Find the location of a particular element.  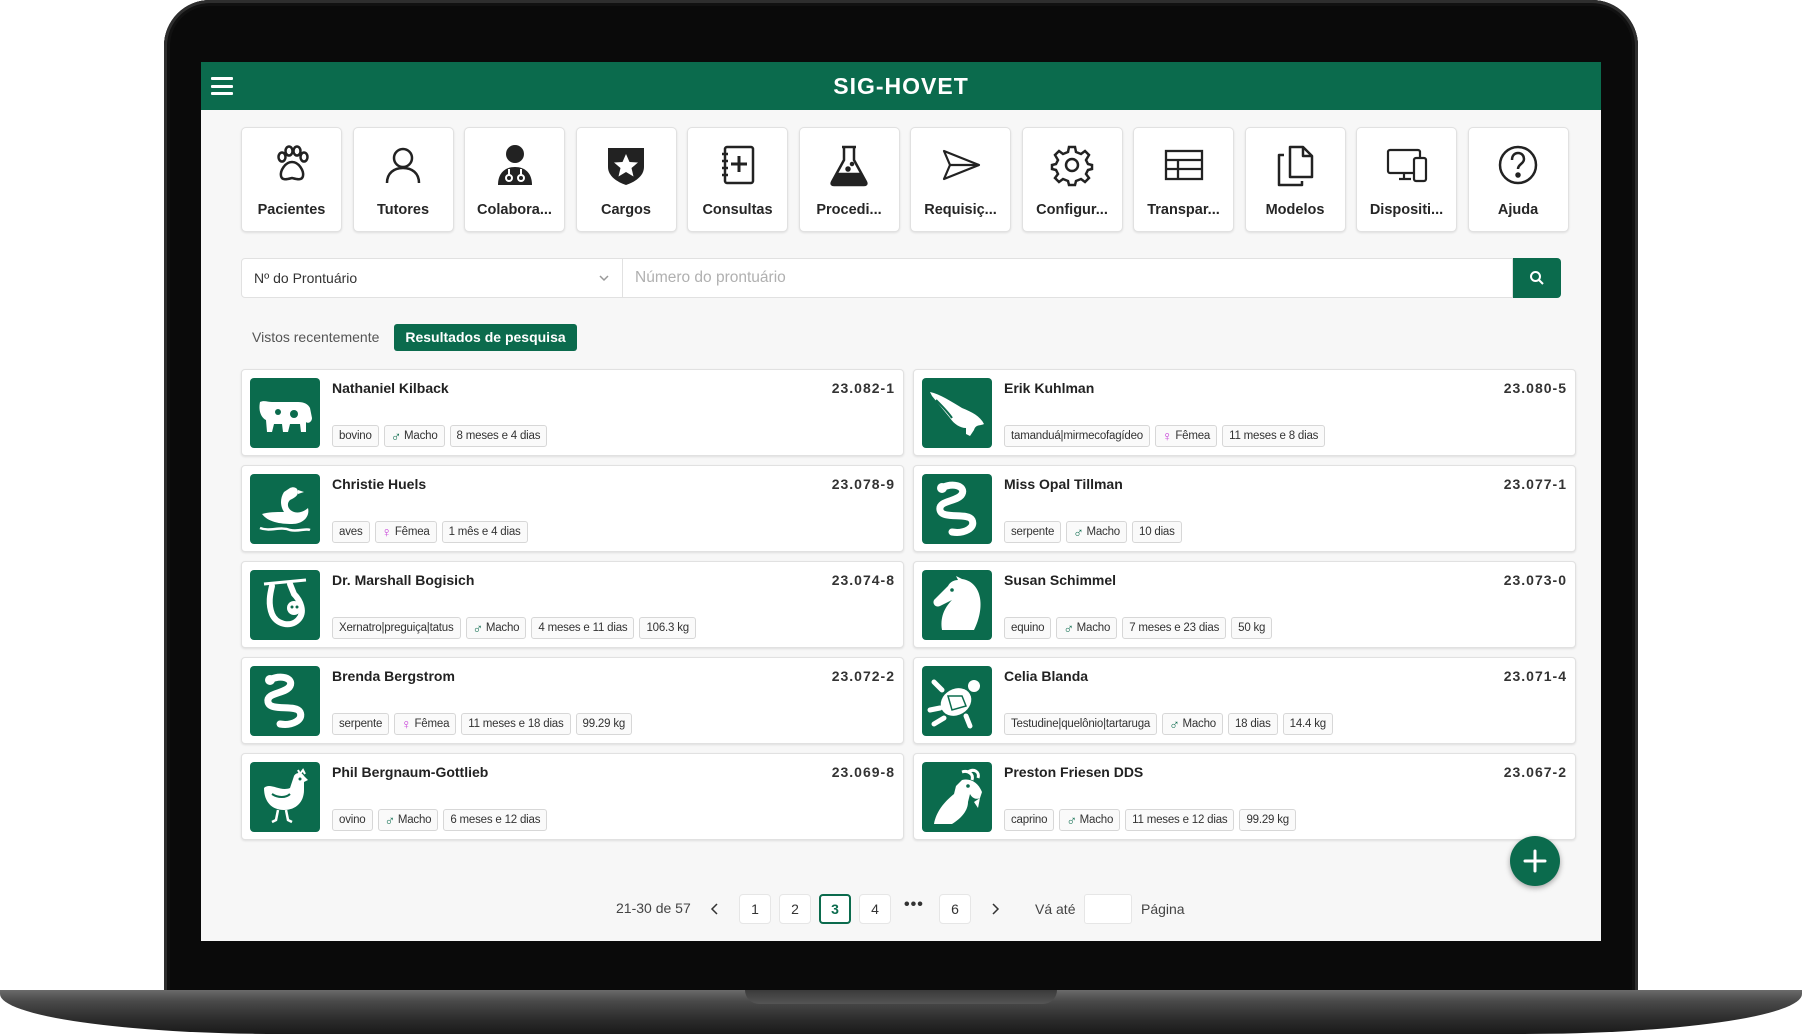

patient-name: Preston Friesen DDS is located at coordinates (1074, 772).